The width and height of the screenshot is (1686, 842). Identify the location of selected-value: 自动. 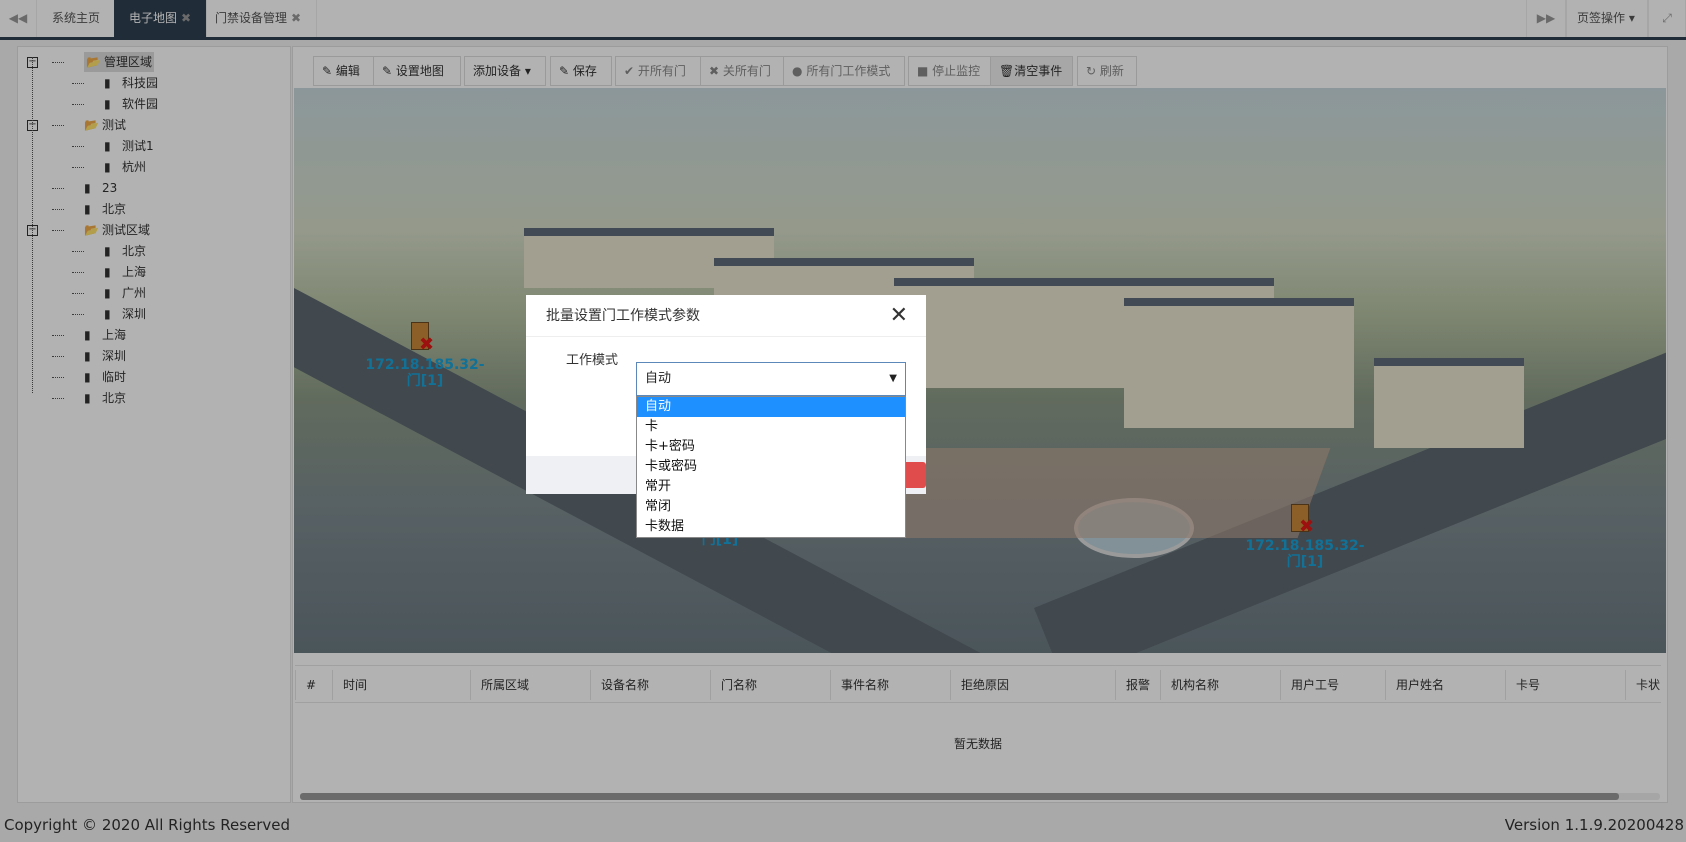
(658, 378).